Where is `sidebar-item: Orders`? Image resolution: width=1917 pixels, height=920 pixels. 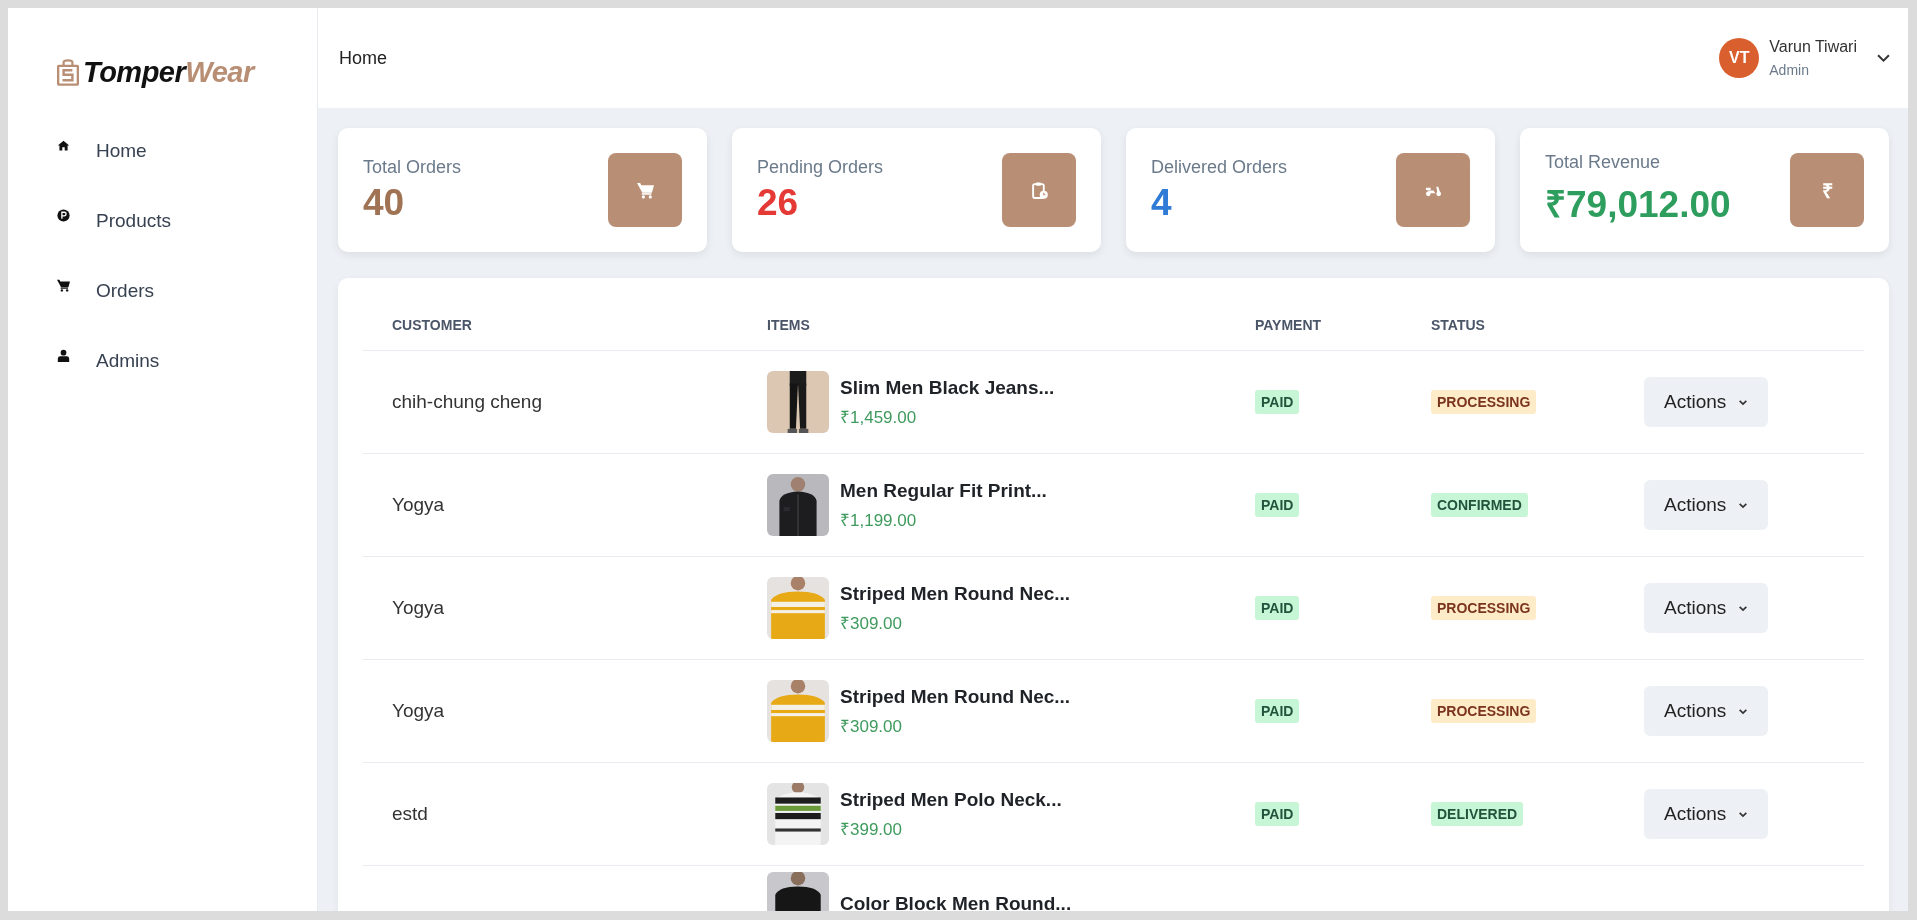 sidebar-item: Orders is located at coordinates (187, 290).